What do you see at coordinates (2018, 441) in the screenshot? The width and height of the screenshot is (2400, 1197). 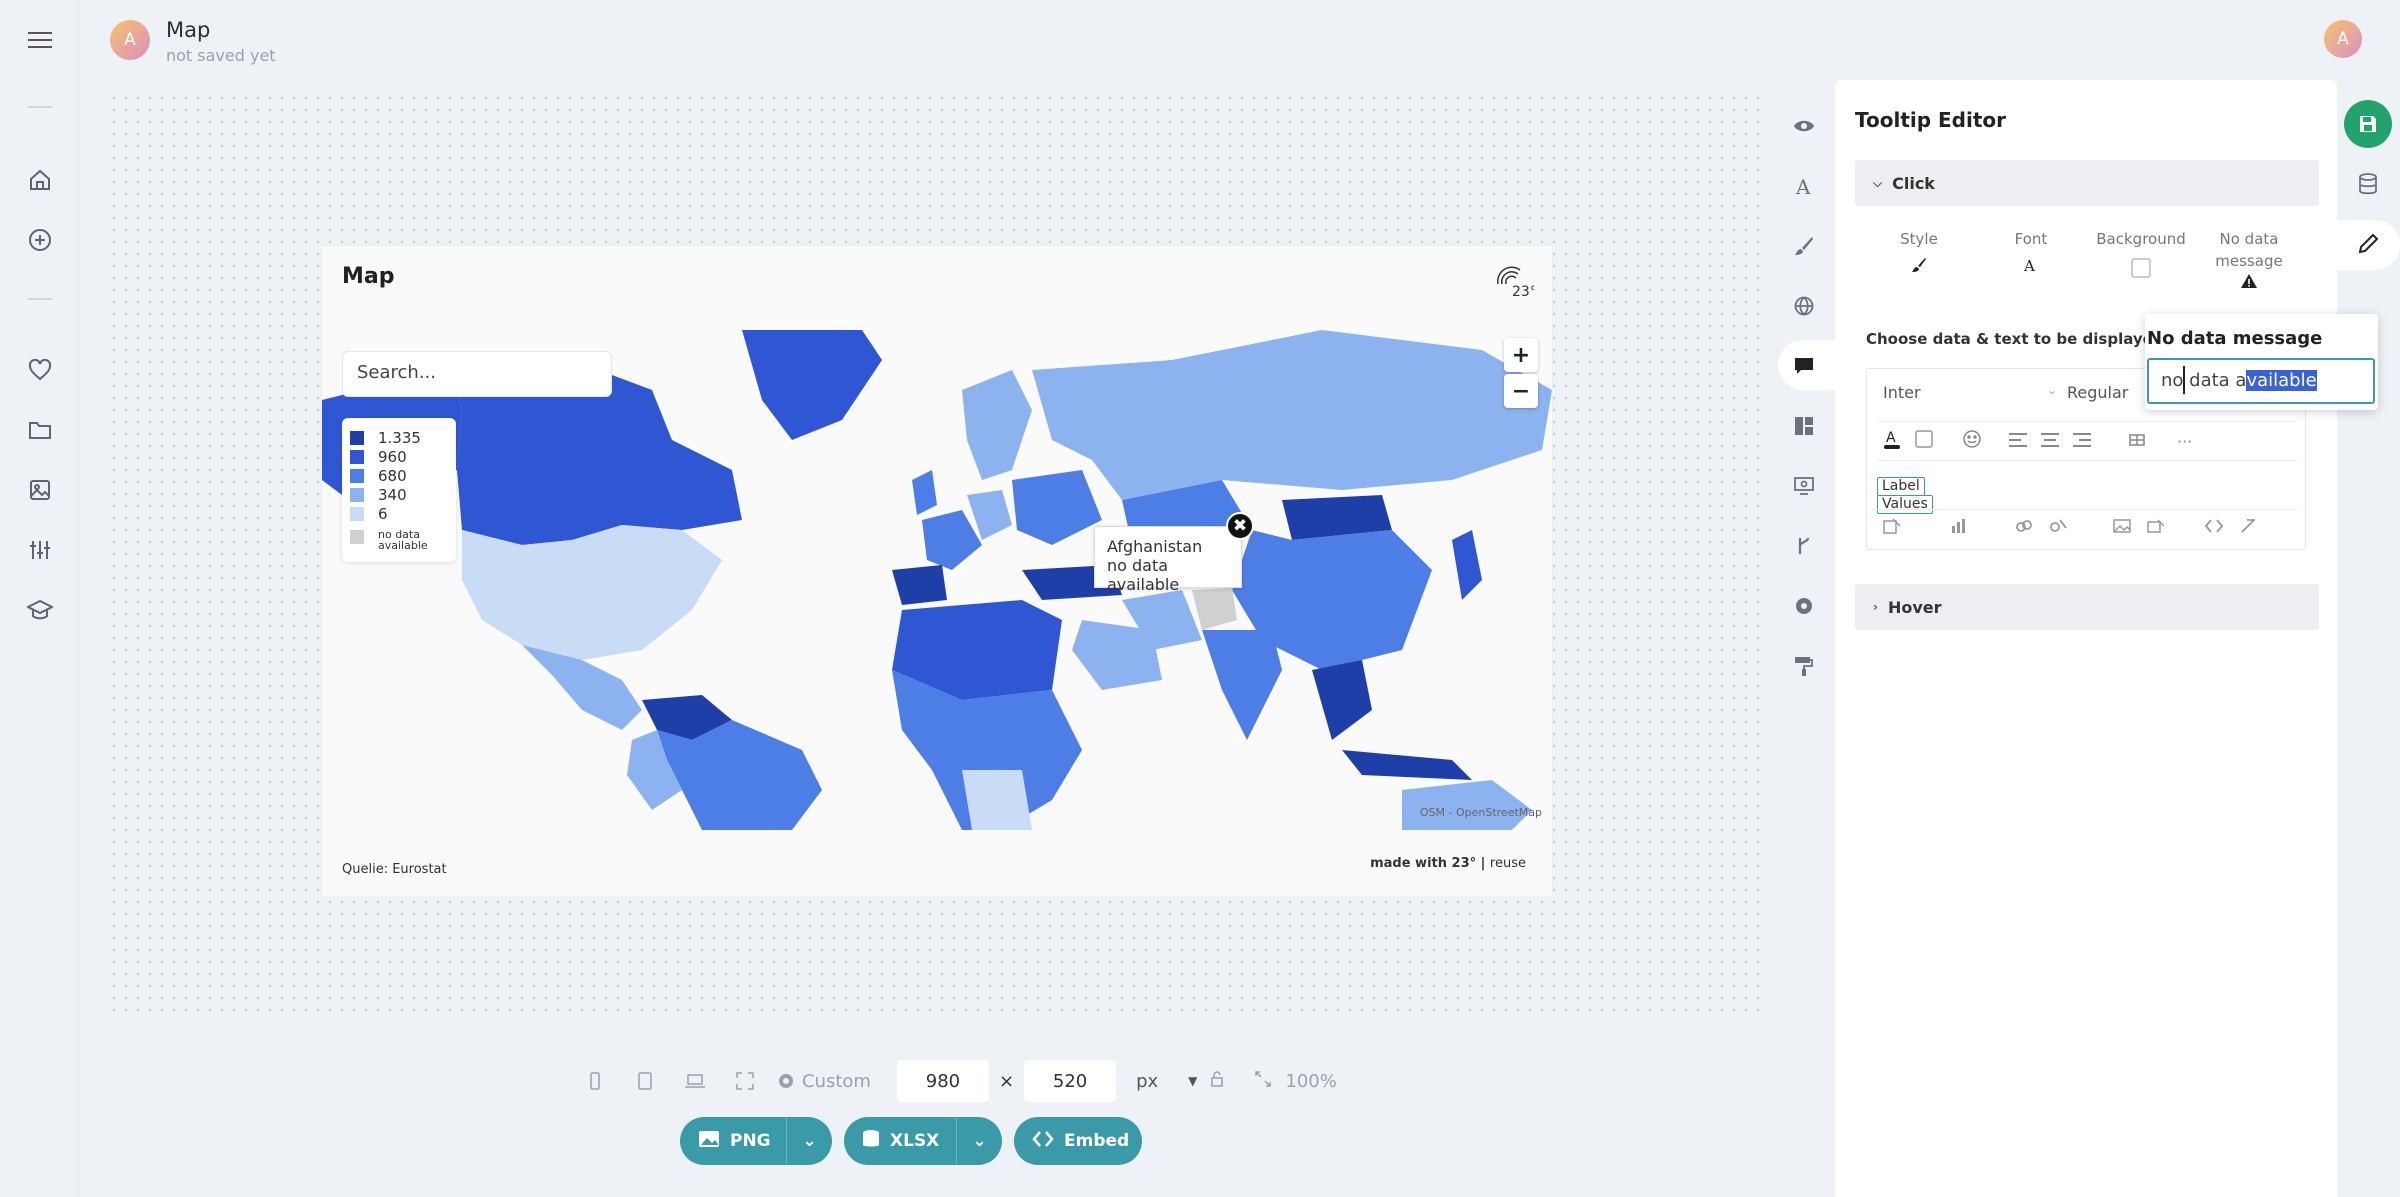 I see `align-left-icon` at bounding box center [2018, 441].